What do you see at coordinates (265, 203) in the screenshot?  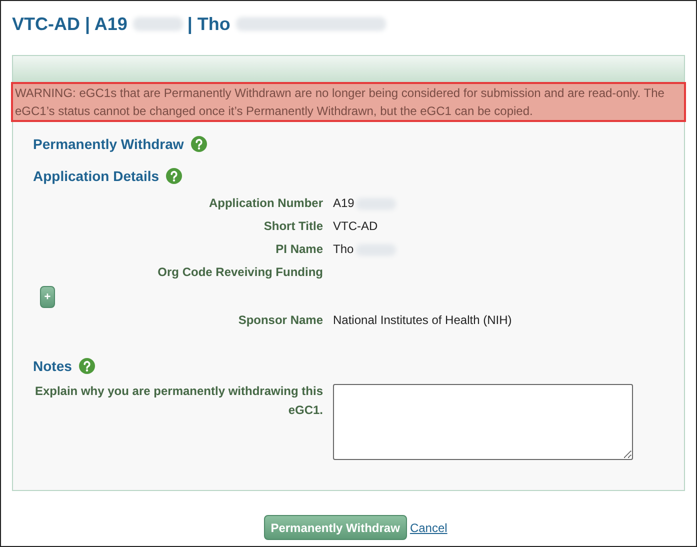 I see `field-label: Application Number` at bounding box center [265, 203].